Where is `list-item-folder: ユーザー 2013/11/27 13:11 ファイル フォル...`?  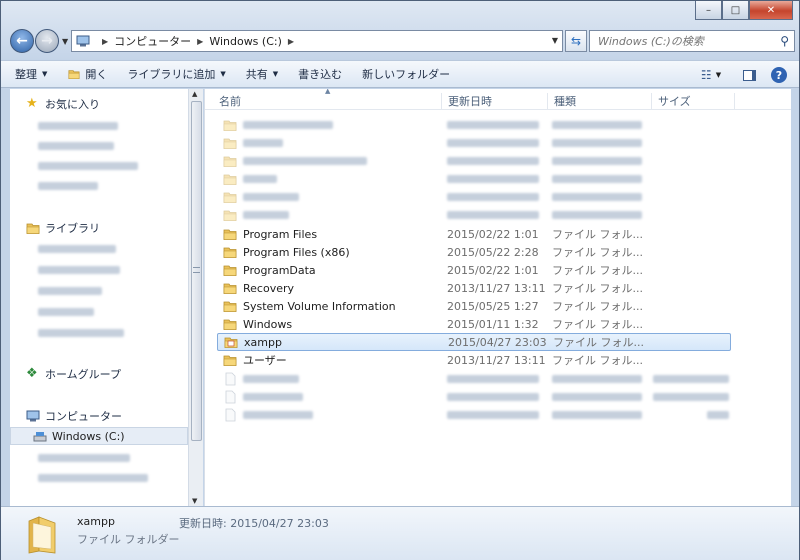 list-item-folder: ユーザー 2013/11/27 13:11 ファイル フォル... is located at coordinates (474, 360).